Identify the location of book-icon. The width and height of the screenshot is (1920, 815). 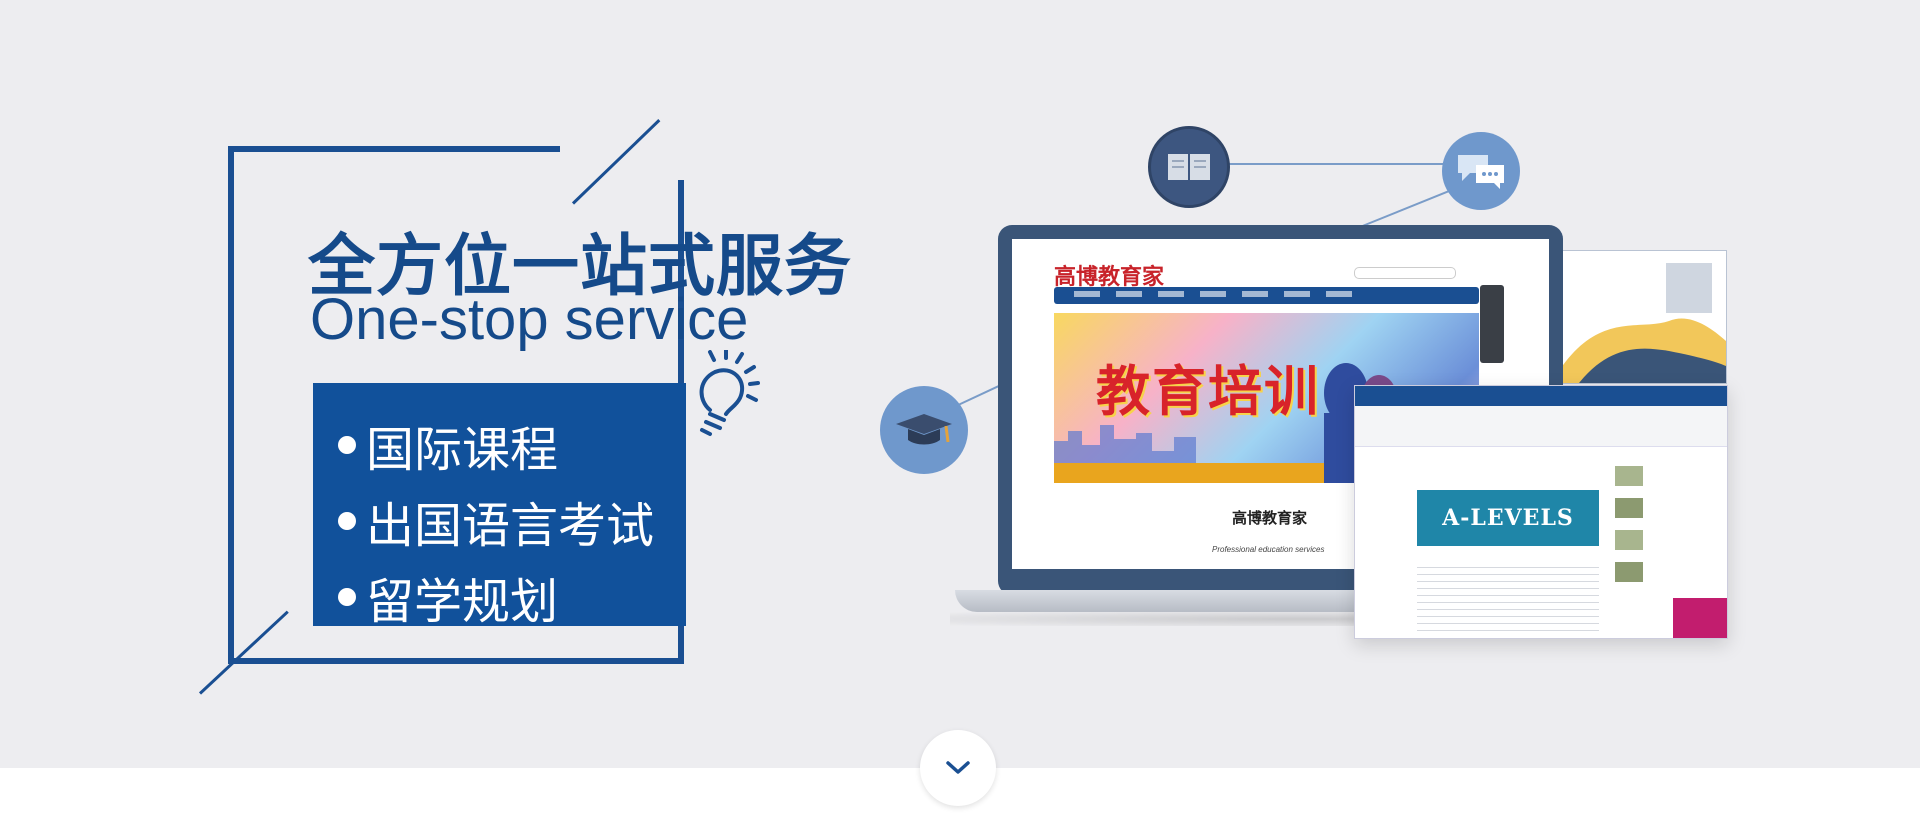
(1189, 167).